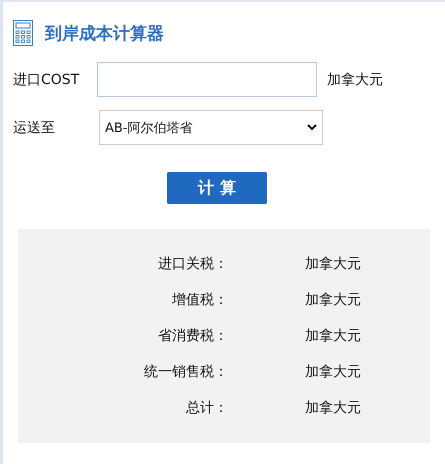  What do you see at coordinates (104, 33) in the screenshot?
I see `calculator-title: 到岸成本计算器` at bounding box center [104, 33].